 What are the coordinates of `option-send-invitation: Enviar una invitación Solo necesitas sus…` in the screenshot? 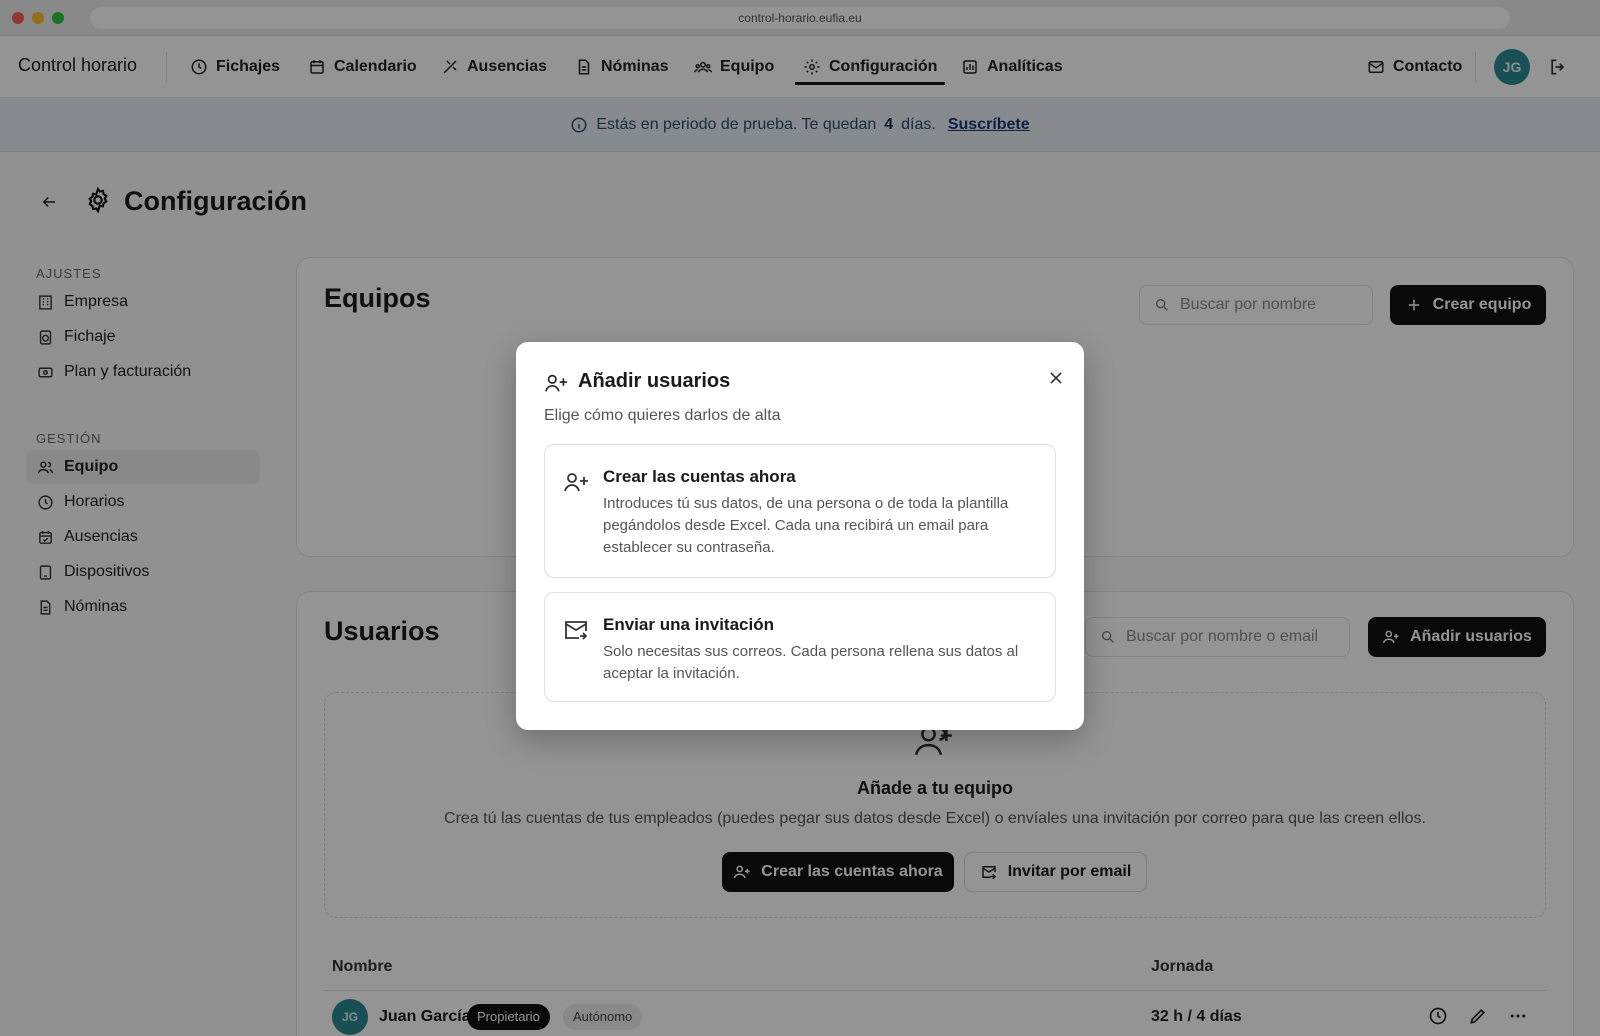 It's located at (800, 647).